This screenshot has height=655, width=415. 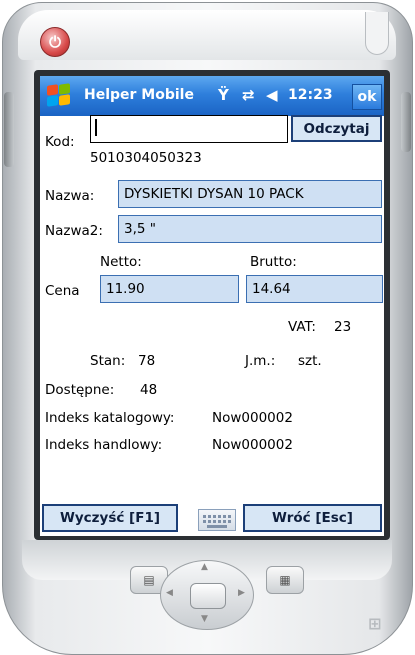 I want to click on netto-label: Netto:, so click(x=121, y=262).